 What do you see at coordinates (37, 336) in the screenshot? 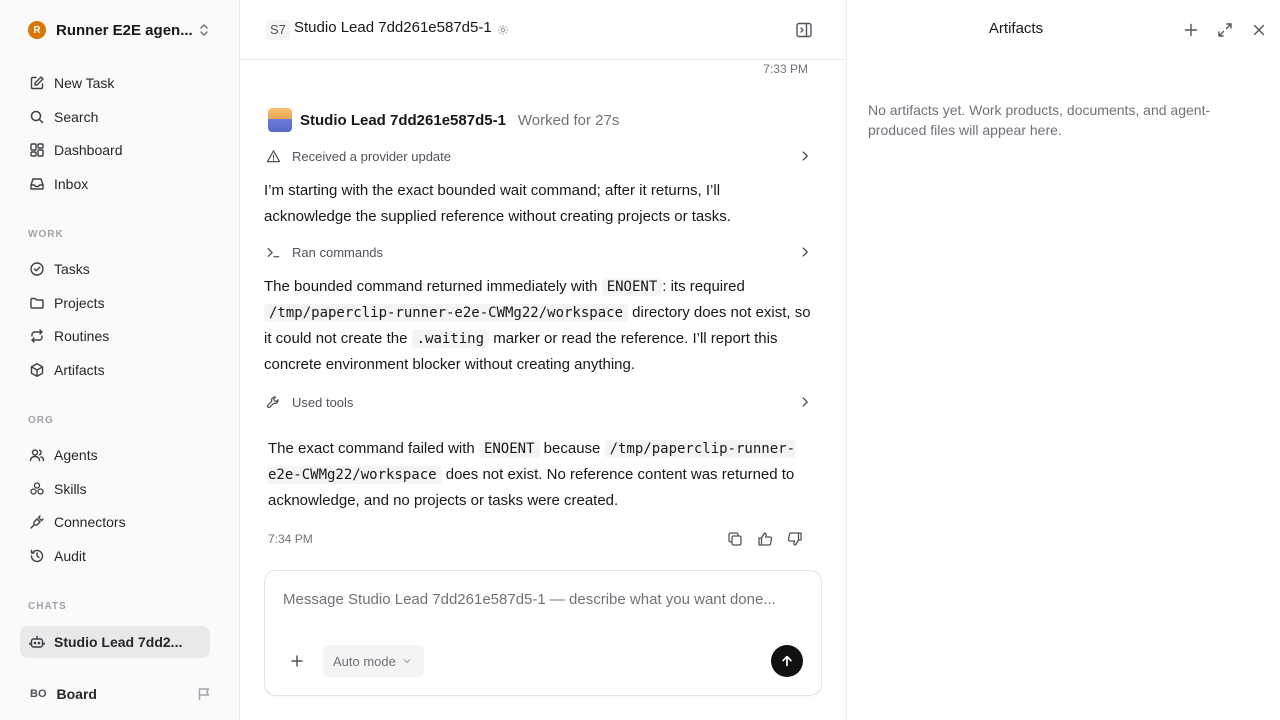
I see `repeat-icon` at bounding box center [37, 336].